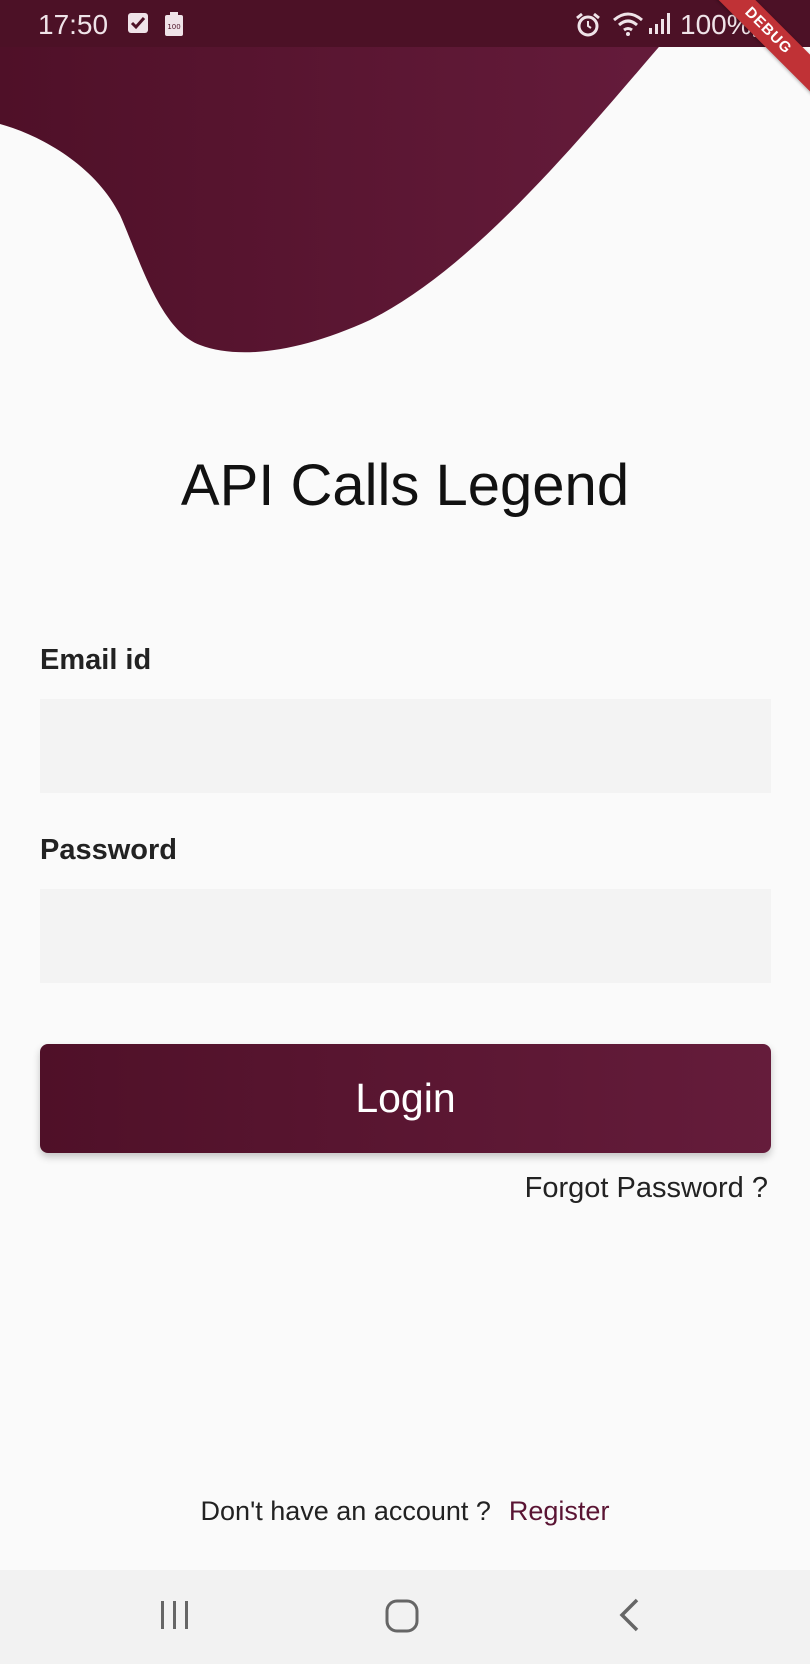 This screenshot has width=810, height=1664. Describe the element at coordinates (405, 746) in the screenshot. I see `email-field` at that location.